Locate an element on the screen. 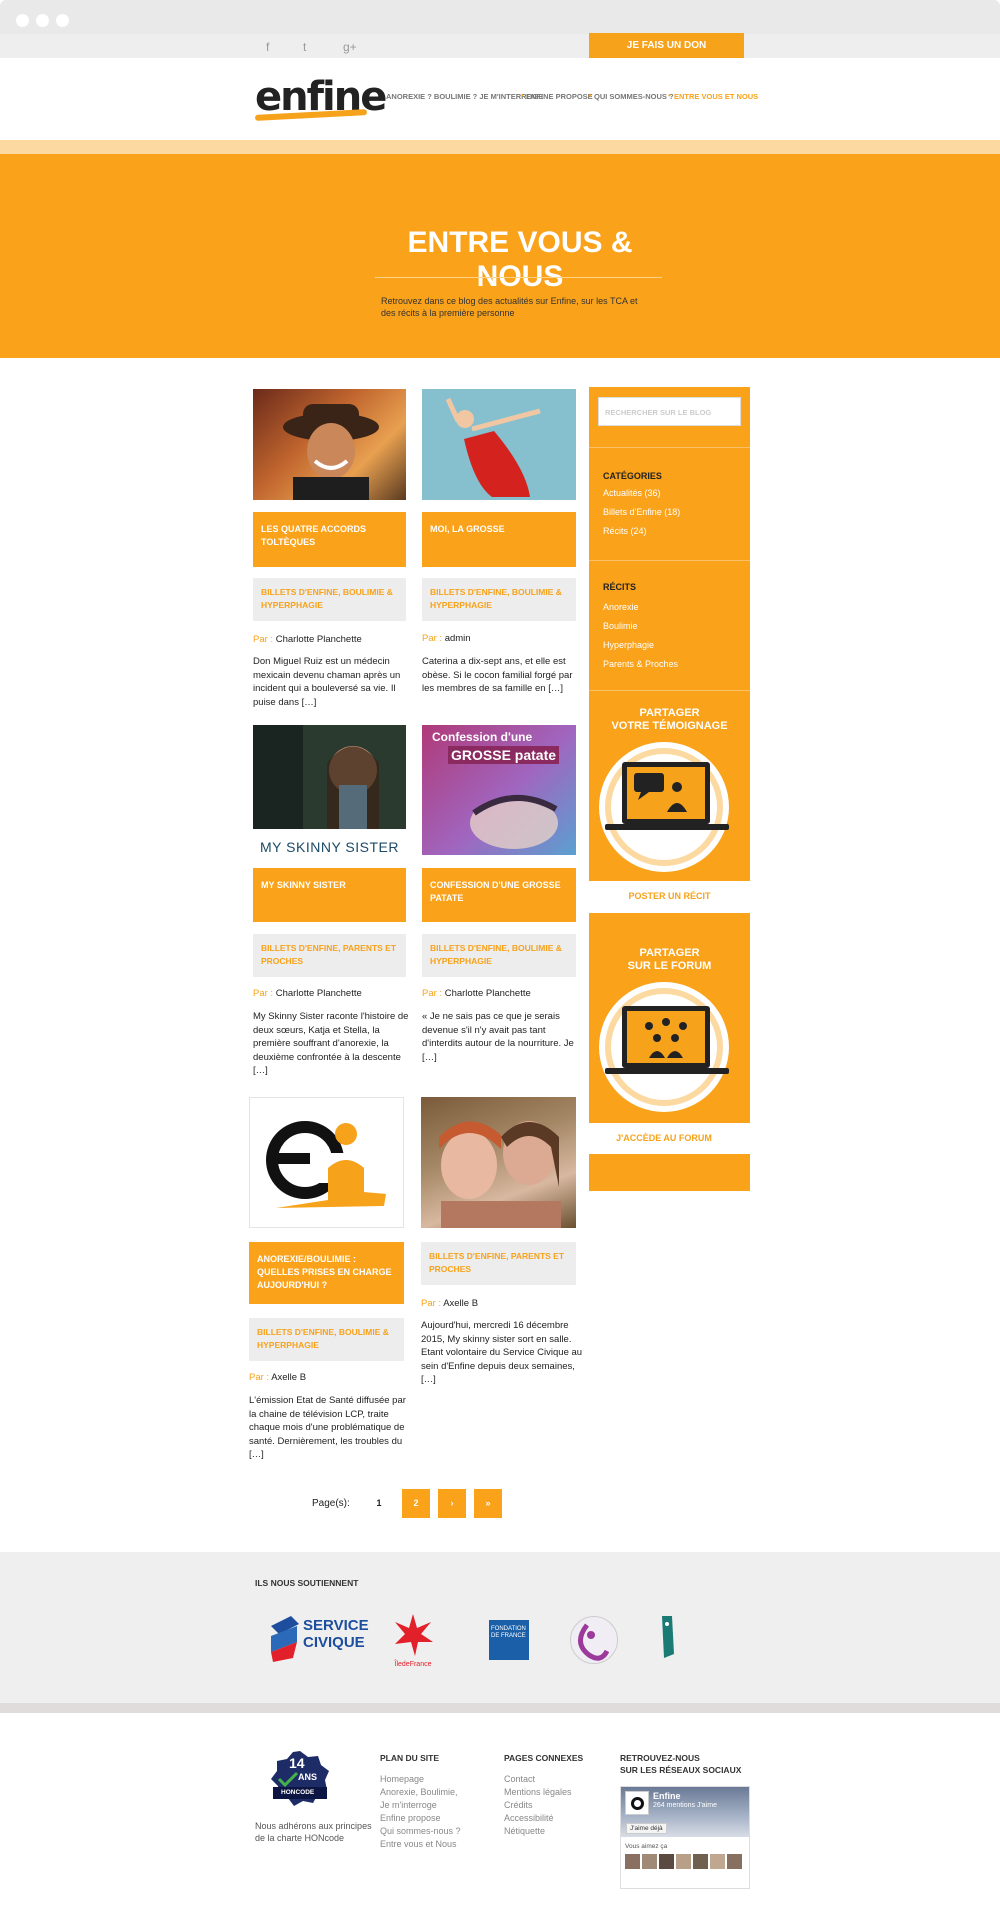 The height and width of the screenshot is (1924, 1000). sidebar-item-actualites: Actualités (36) is located at coordinates (632, 493).